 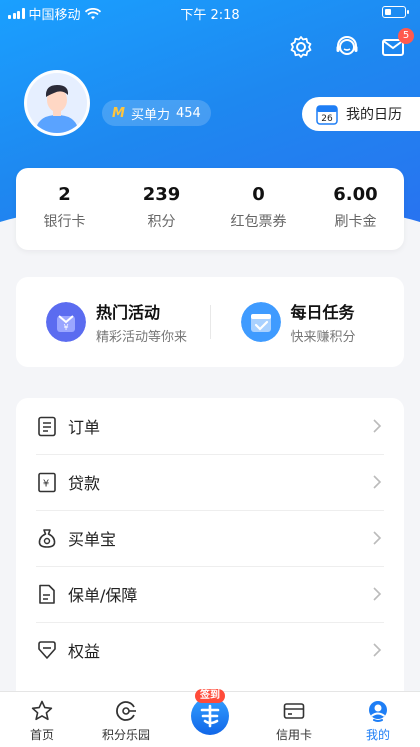 What do you see at coordinates (84, 651) in the screenshot?
I see `menu-label: 权益` at bounding box center [84, 651].